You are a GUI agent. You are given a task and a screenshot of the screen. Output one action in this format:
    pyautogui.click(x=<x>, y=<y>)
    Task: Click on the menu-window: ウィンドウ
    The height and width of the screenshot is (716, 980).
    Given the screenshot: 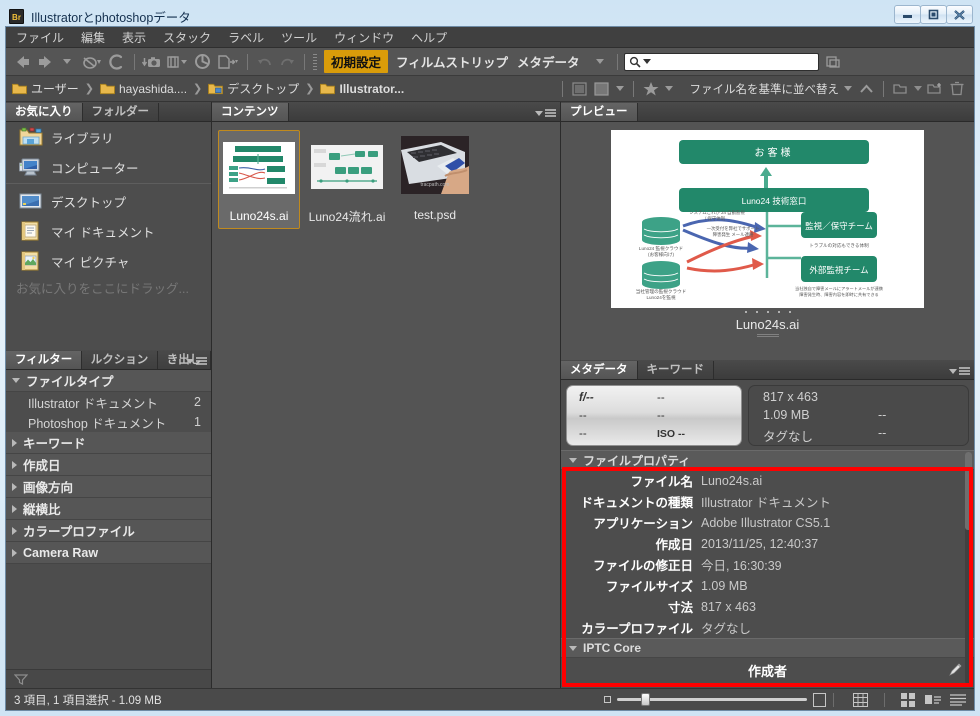 What is the action you would take?
    pyautogui.click(x=364, y=37)
    